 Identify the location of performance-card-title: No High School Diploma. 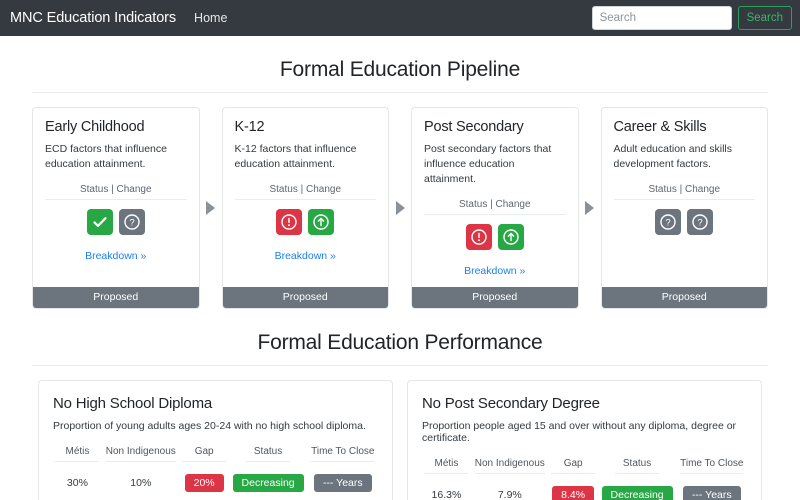
(133, 403).